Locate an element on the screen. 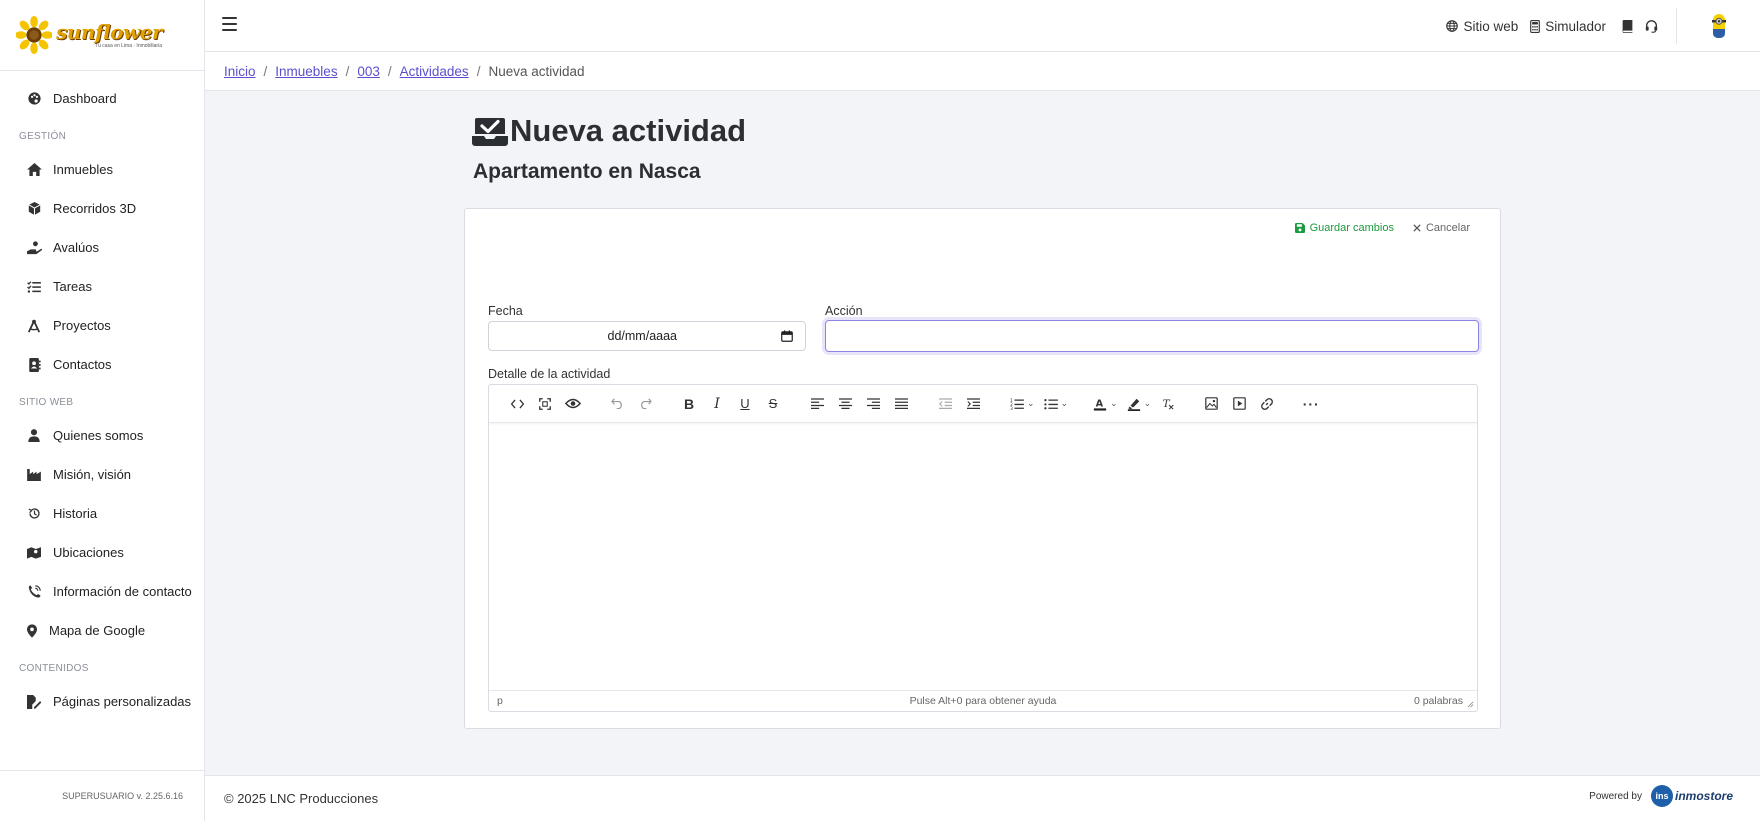  sidebar-item-historia: Historia is located at coordinates (102, 513).